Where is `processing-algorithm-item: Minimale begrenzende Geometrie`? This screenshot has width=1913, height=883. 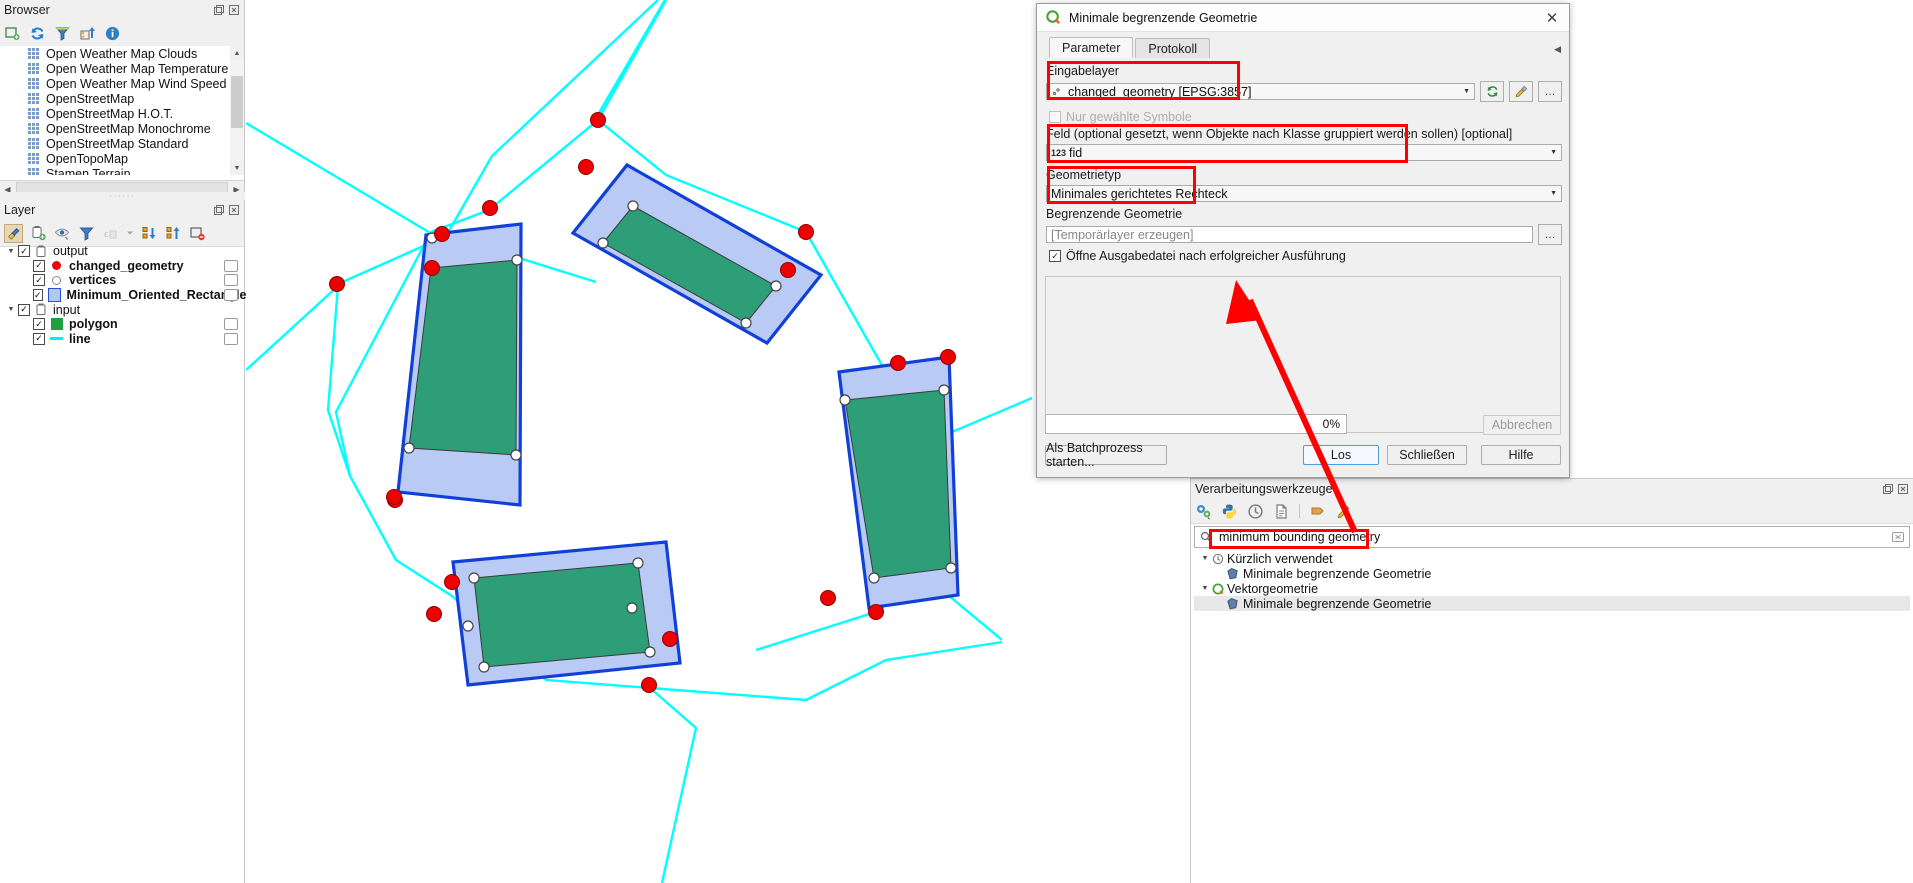
processing-algorithm-item: Minimale begrenzende Geometrie is located at coordinates (1552, 573).